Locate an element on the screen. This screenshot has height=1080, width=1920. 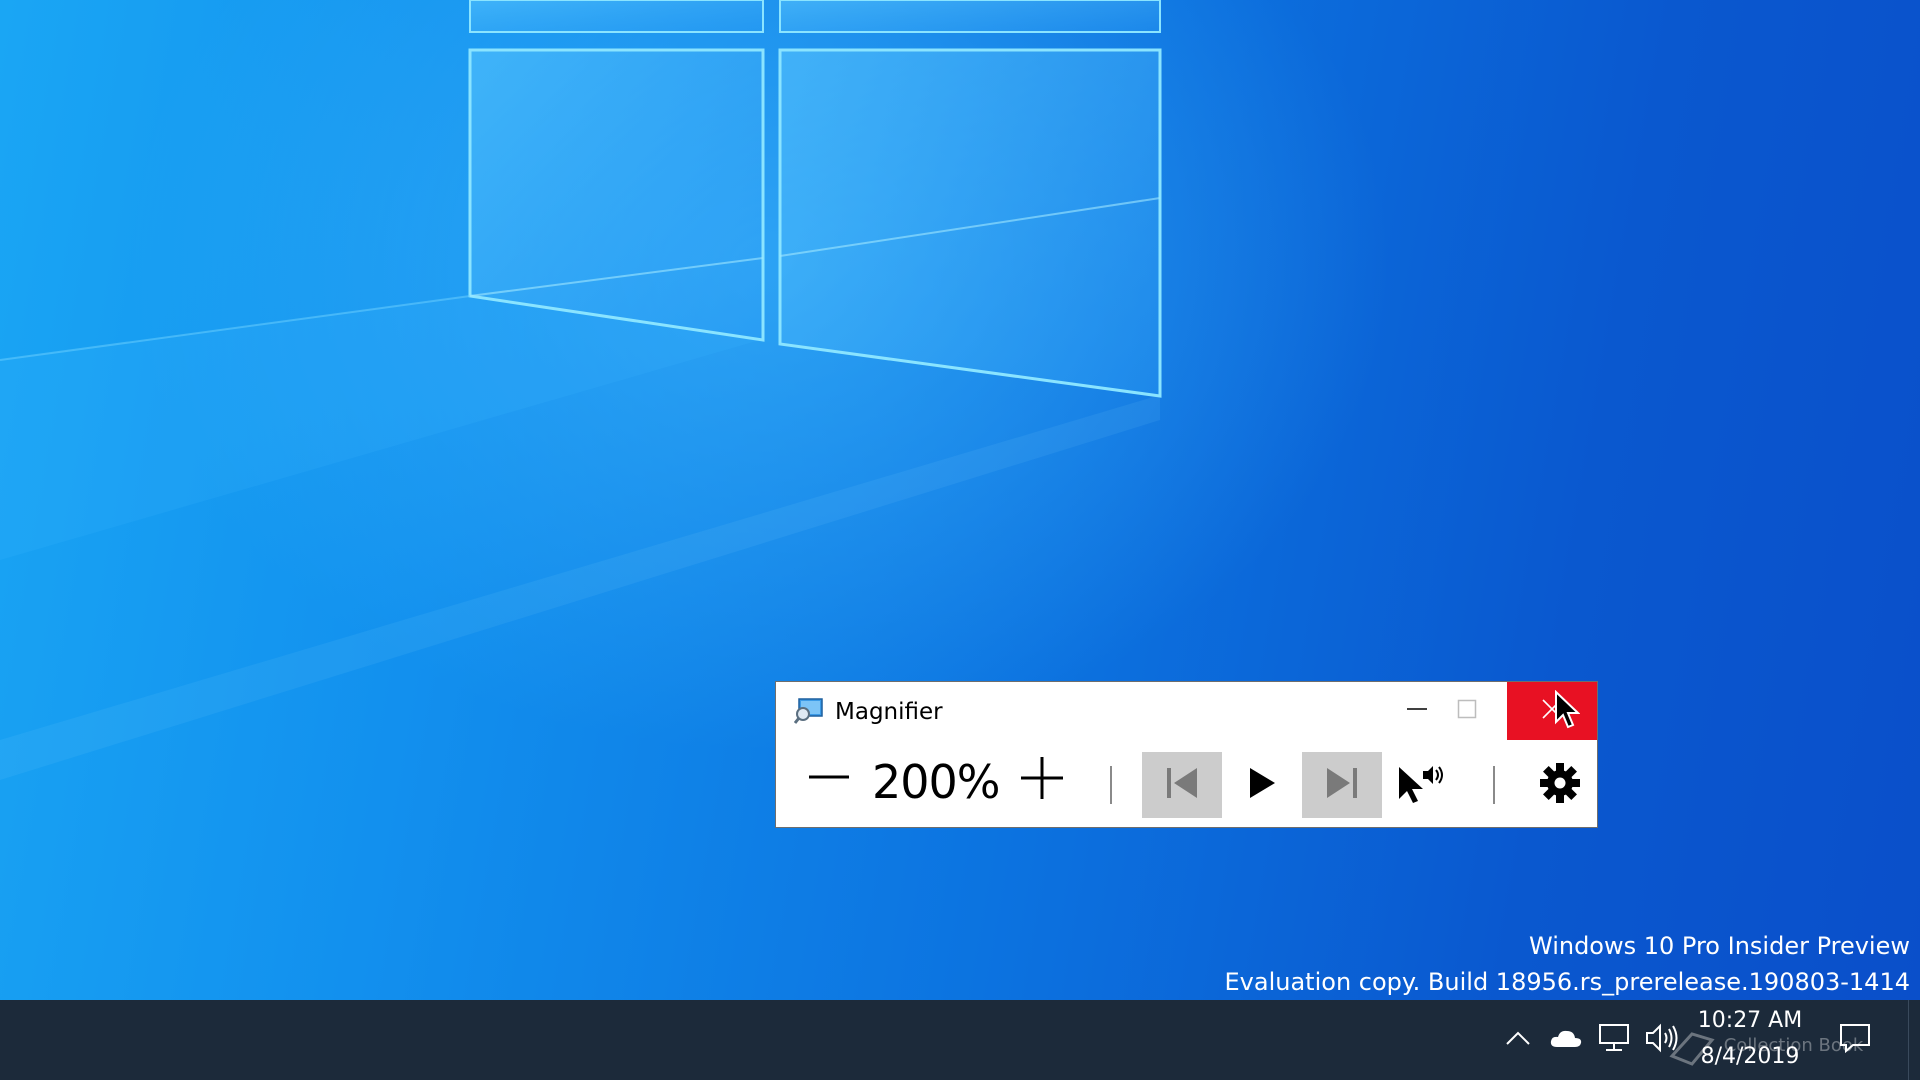
minus-icon is located at coordinates (829, 779).